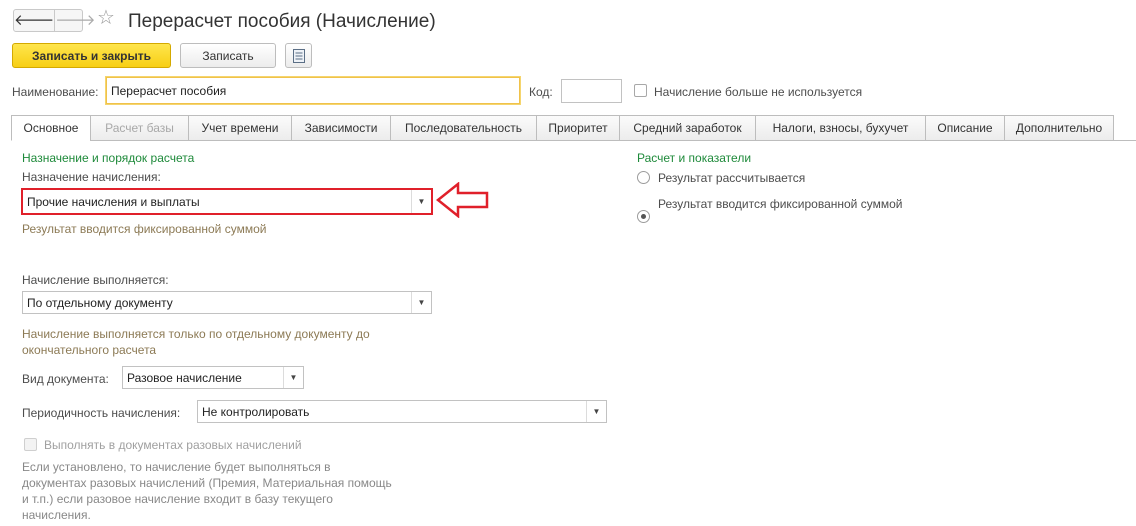  I want to click on purpose-select: Прочие начисления и выплаты ▼, so click(227, 201).